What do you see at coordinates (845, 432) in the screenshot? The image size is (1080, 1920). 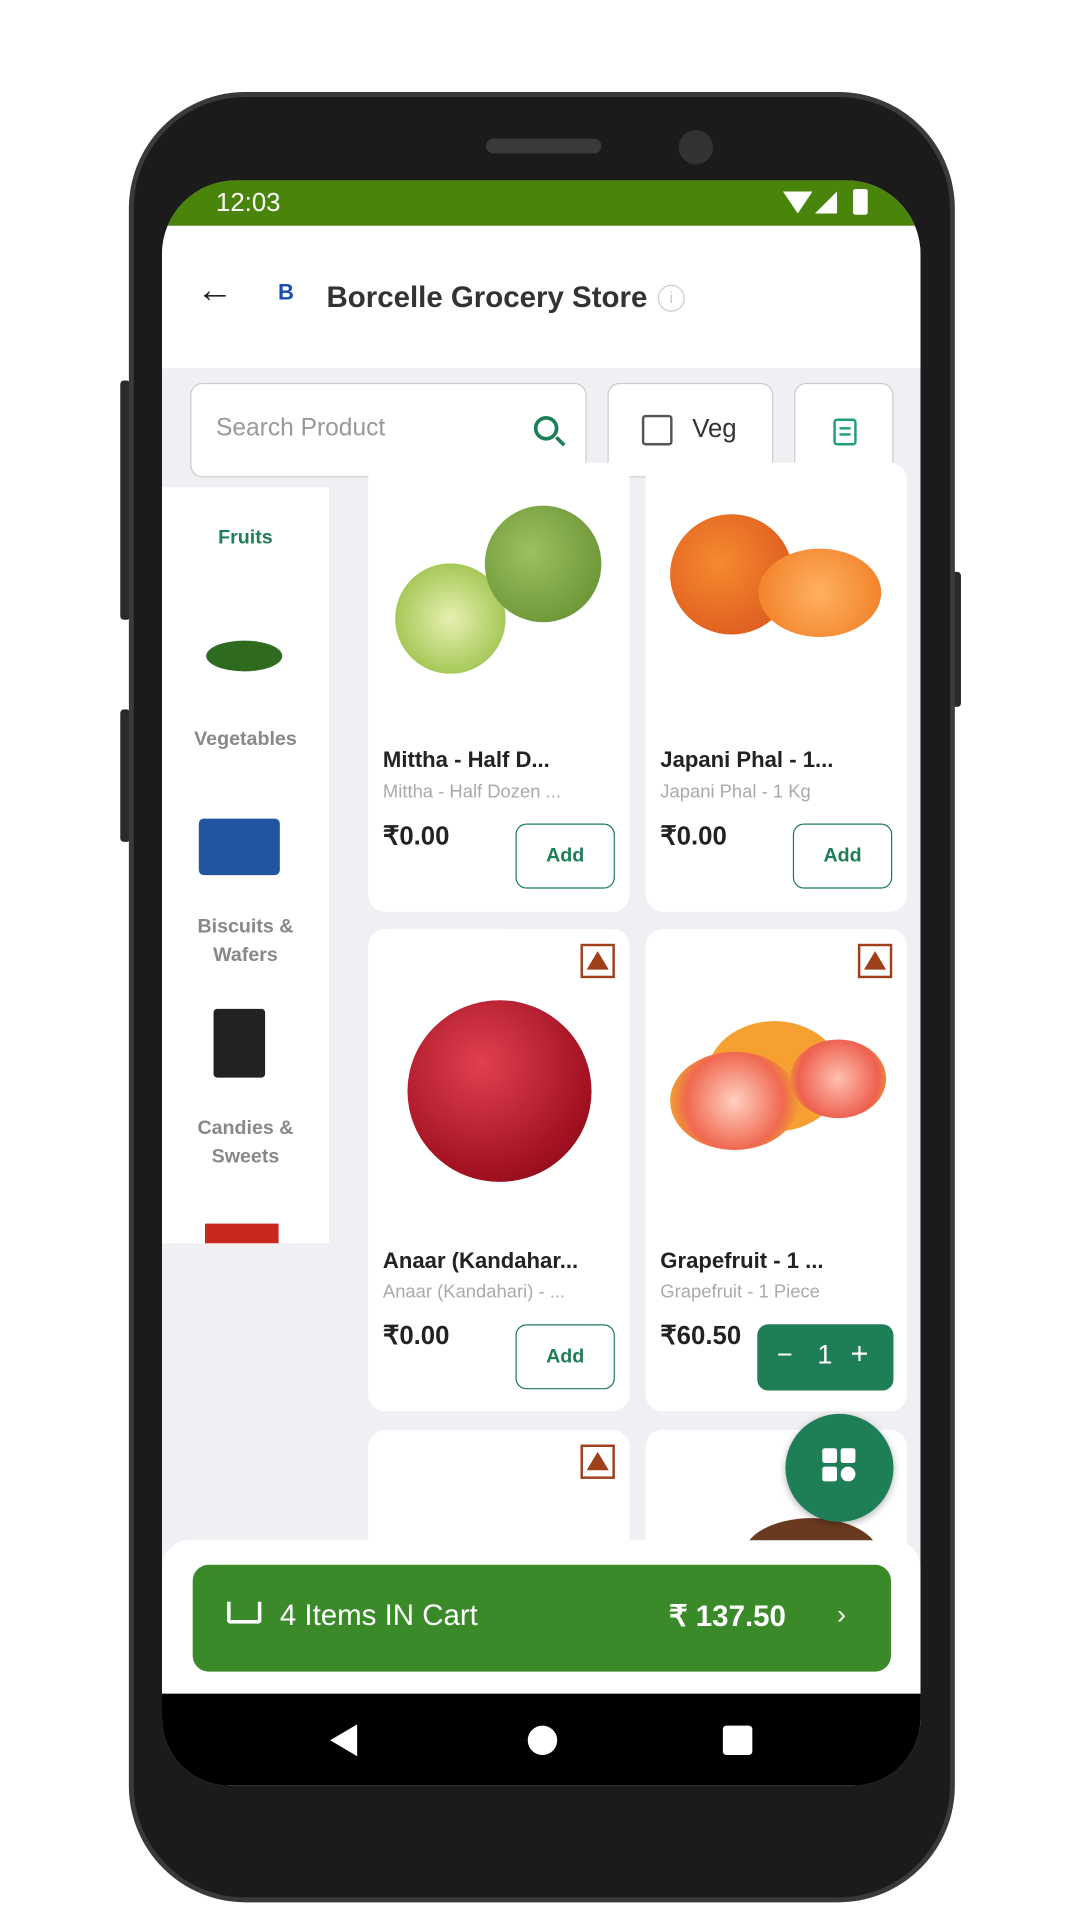 I see `list-icon` at bounding box center [845, 432].